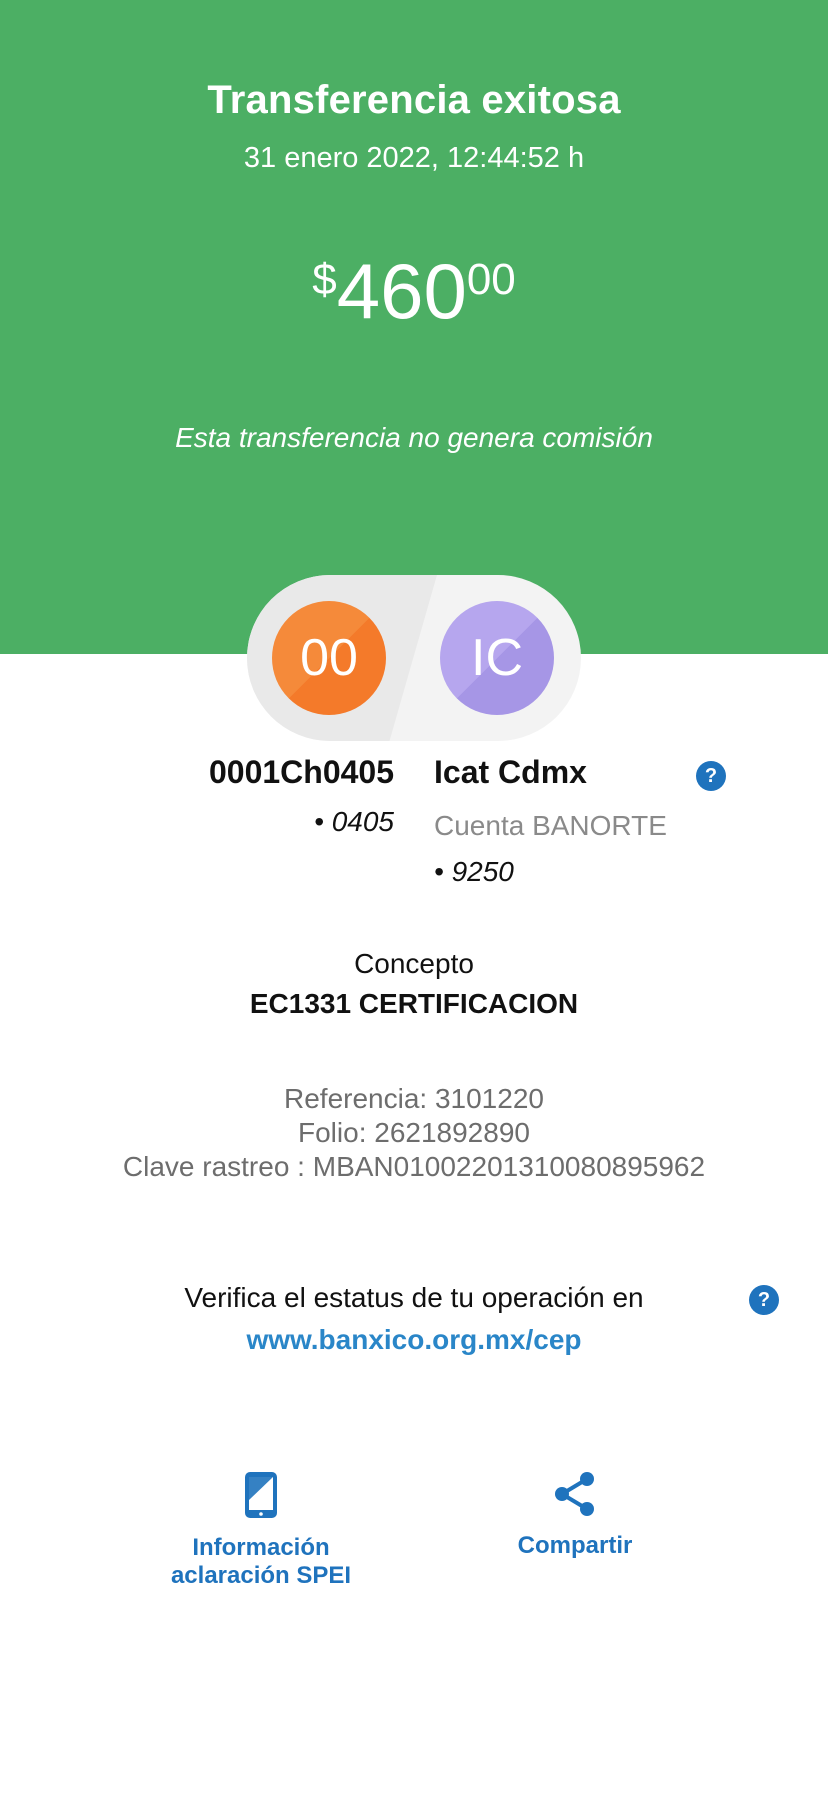 Image resolution: width=828 pixels, height=1813 pixels. What do you see at coordinates (510, 772) in the screenshot?
I see `receiver-name: Icat Cdmx` at bounding box center [510, 772].